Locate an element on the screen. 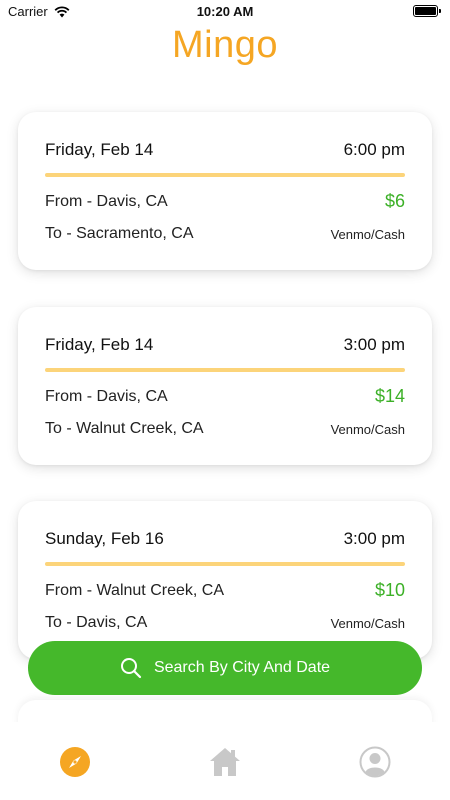 The width and height of the screenshot is (450, 800). search-button-label: Search By City And Date is located at coordinates (242, 667).